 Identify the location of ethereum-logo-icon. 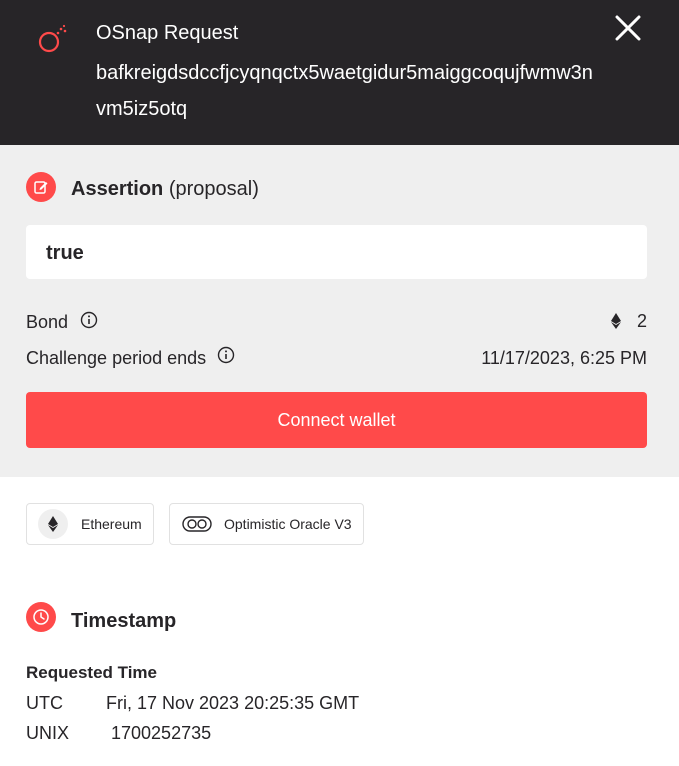
(53, 524).